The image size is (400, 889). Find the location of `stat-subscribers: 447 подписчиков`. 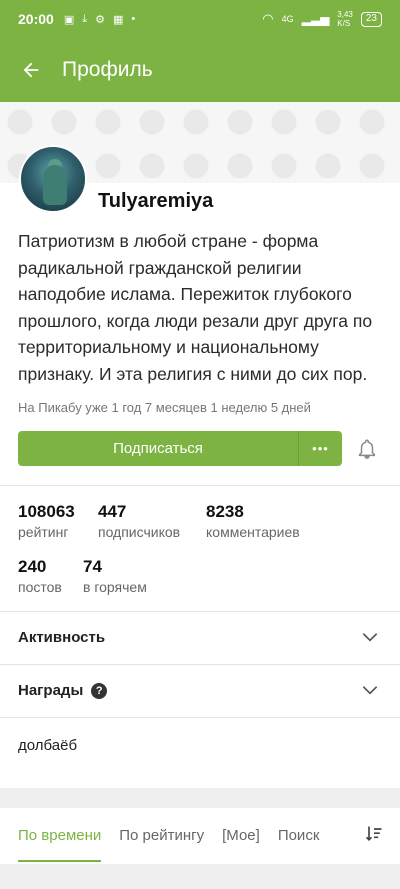

stat-subscribers: 447 подписчиков is located at coordinates (139, 521).